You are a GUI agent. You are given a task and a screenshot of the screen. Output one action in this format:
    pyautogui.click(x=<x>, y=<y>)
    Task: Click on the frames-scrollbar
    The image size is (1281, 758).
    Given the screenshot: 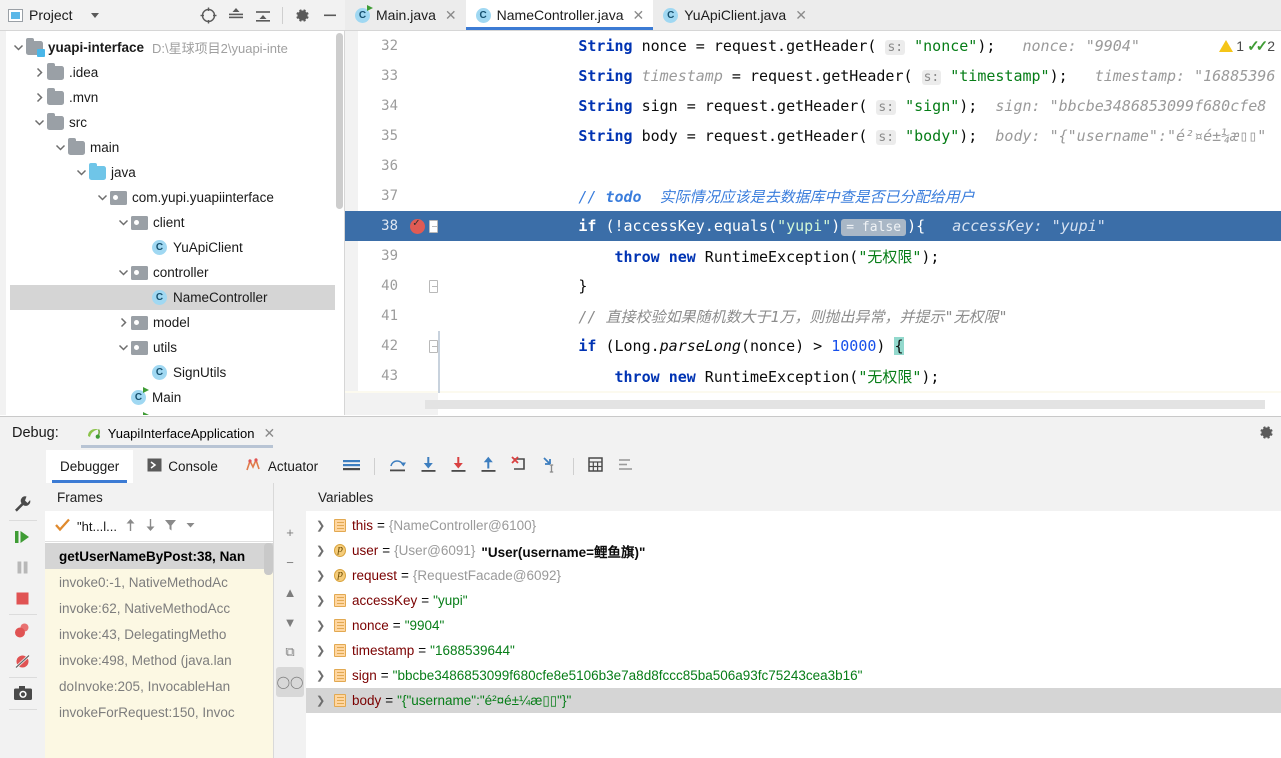 What is the action you would take?
    pyautogui.click(x=268, y=559)
    